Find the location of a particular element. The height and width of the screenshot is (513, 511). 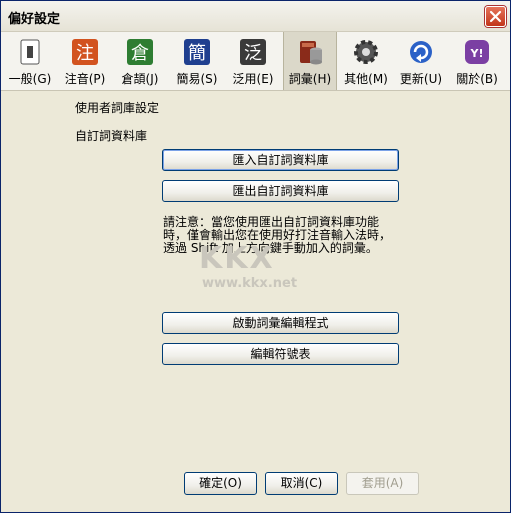

tab-phrases: 詞彙(H) is located at coordinates (310, 61).